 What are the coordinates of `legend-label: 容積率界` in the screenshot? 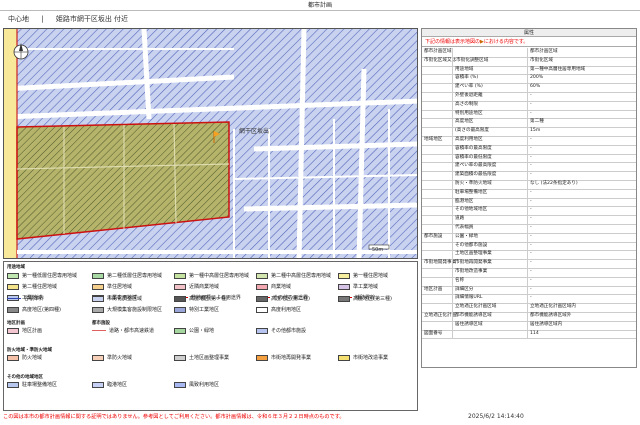 It's located at (34, 299).